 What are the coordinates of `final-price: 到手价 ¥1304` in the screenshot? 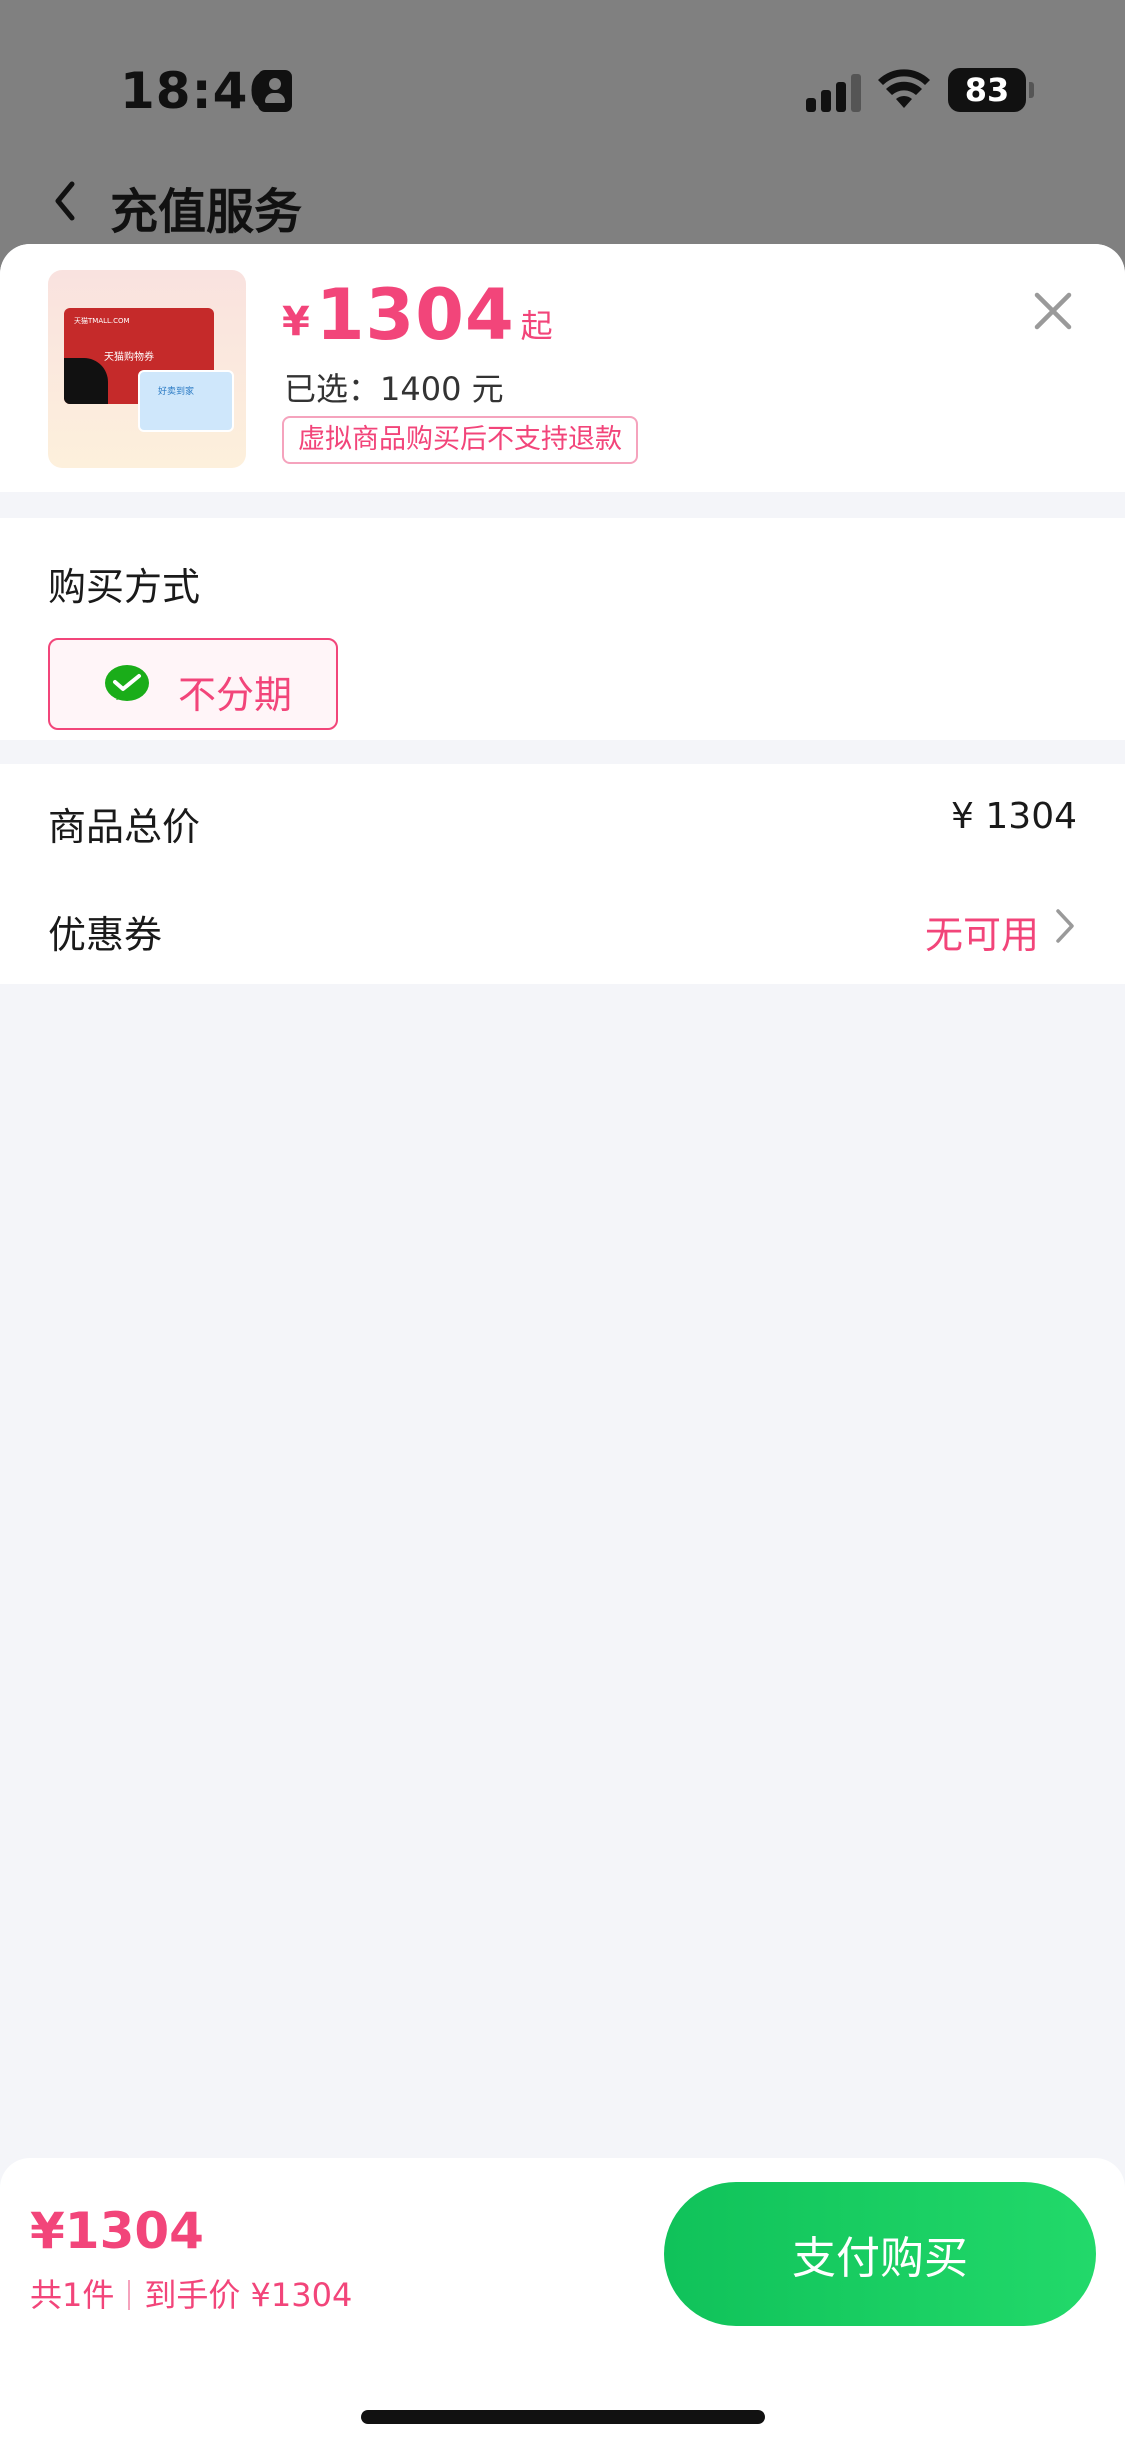 It's located at (248, 2295).